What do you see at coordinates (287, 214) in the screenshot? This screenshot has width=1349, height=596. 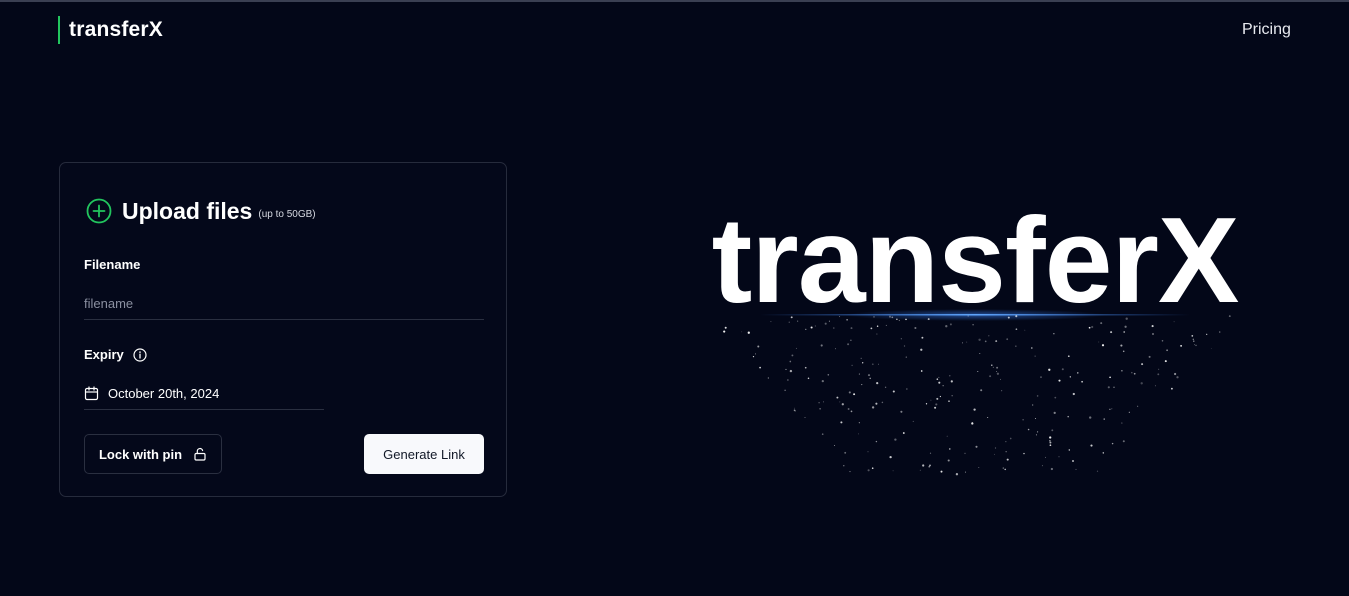 I see `upload-size-note: (up to 50GB)` at bounding box center [287, 214].